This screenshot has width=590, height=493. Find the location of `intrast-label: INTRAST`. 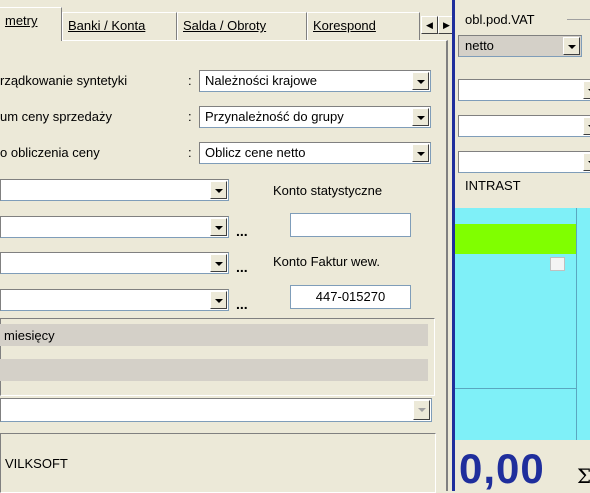

intrast-label: INTRAST is located at coordinates (493, 185).